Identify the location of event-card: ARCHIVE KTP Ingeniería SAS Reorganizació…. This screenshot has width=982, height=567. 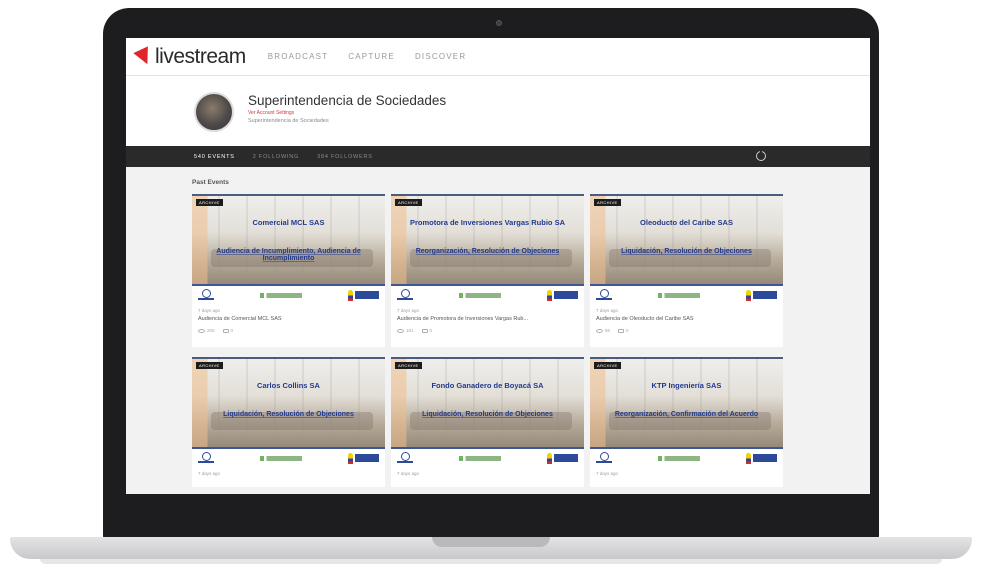
(686, 422).